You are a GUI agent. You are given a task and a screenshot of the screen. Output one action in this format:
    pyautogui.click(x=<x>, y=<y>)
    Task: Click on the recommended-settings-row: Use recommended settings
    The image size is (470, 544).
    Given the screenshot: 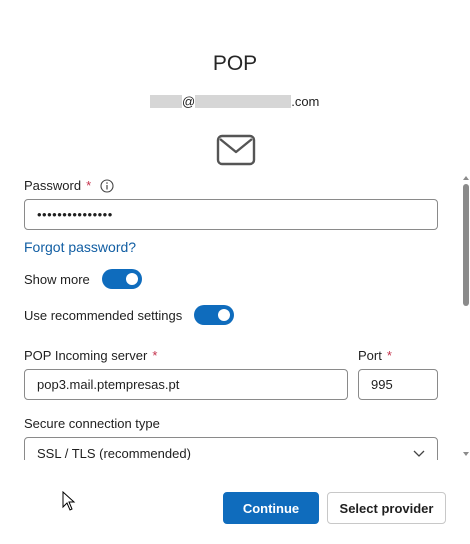 What is the action you would take?
    pyautogui.click(x=129, y=315)
    